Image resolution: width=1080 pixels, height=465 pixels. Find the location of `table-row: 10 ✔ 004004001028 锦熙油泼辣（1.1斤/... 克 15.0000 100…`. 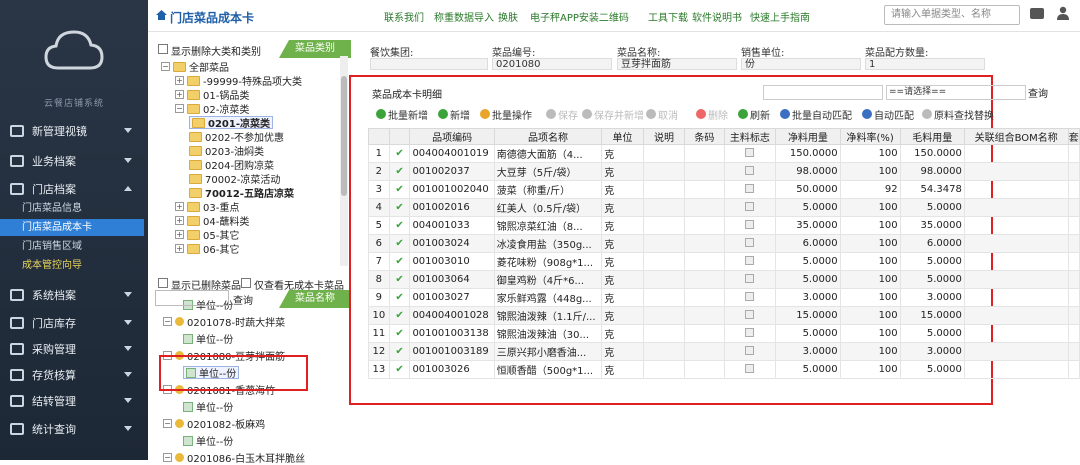

table-row: 10 ✔ 004004001028 锦熙油泼辣（1.1斤/... 克 15.0000 100… is located at coordinates (724, 315).